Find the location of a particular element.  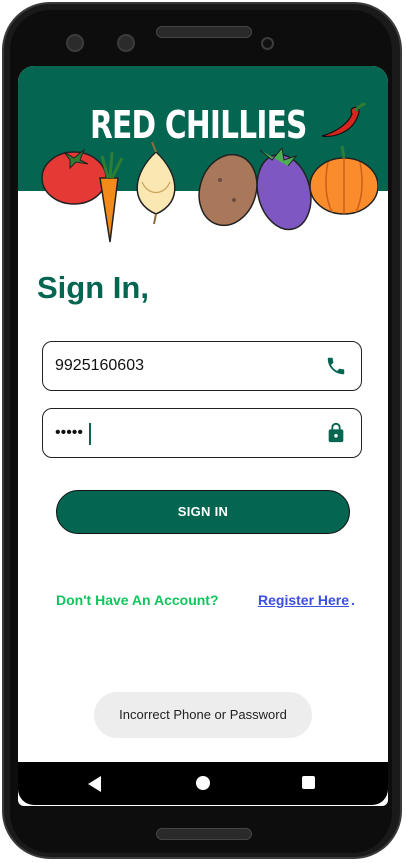

phone-input is located at coordinates (180, 365).